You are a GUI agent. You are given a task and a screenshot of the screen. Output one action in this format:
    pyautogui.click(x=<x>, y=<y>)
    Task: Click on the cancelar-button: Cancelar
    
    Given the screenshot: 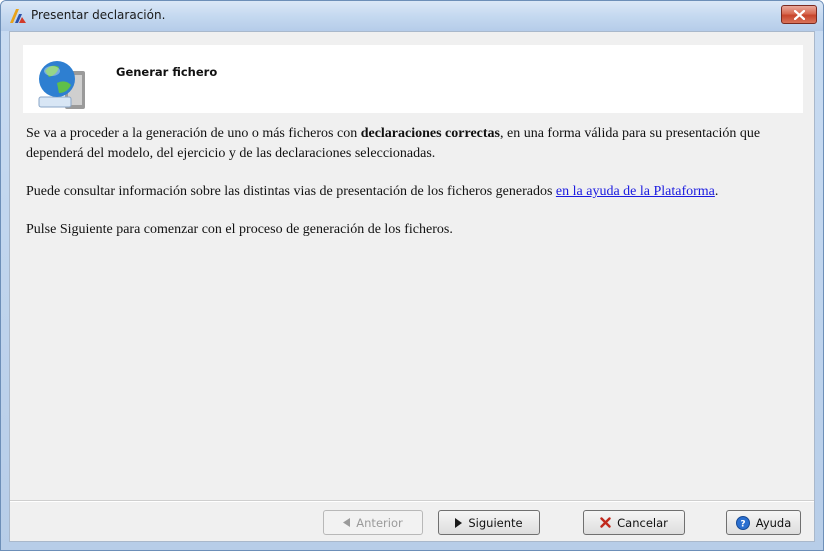 What is the action you would take?
    pyautogui.click(x=634, y=522)
    